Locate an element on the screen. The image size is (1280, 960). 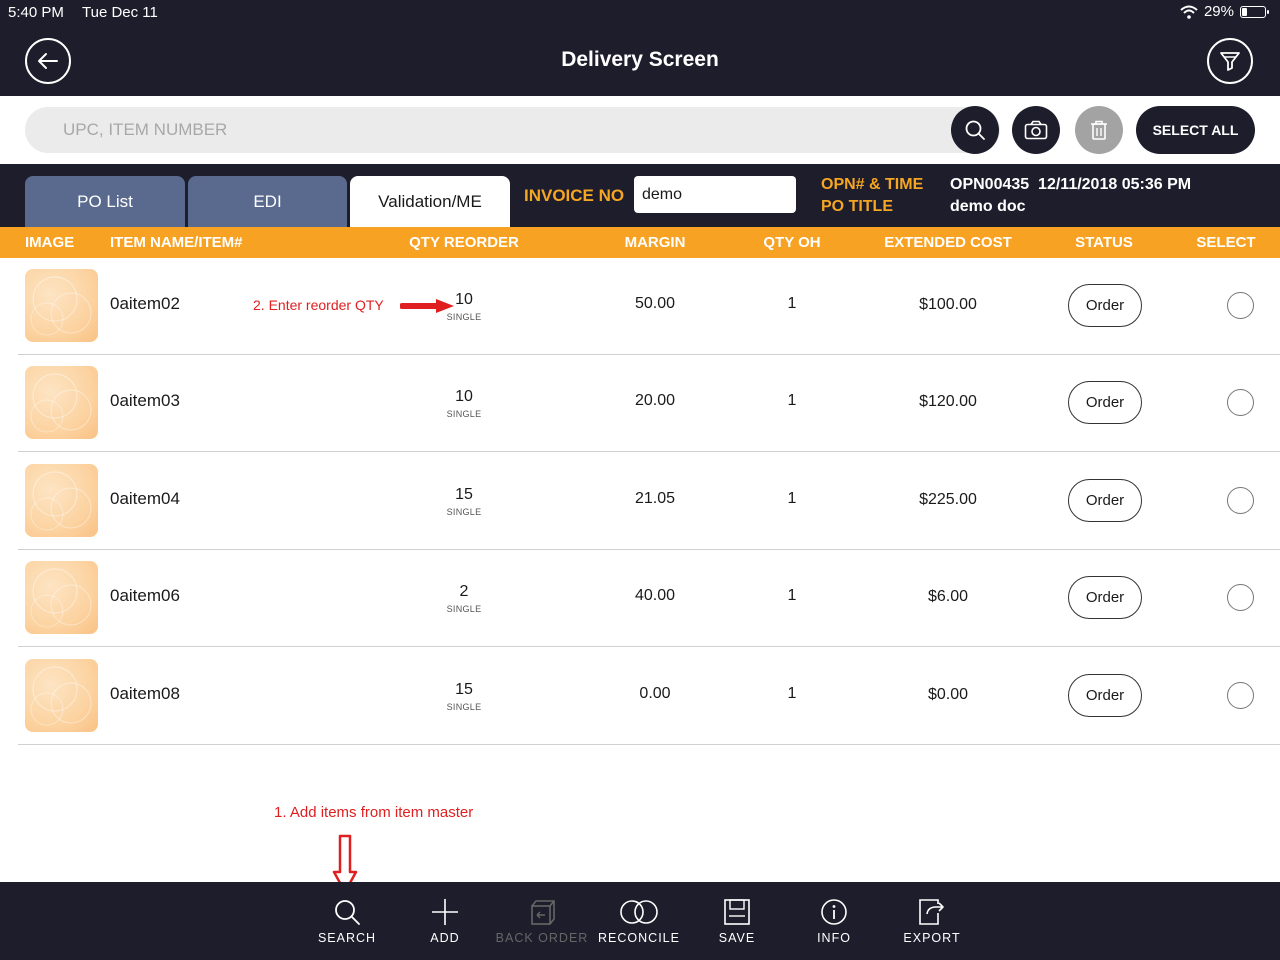
table-row: 0aitem08 15 SINGLE 0.00 1 $0.00 Order is located at coordinates (649, 696).